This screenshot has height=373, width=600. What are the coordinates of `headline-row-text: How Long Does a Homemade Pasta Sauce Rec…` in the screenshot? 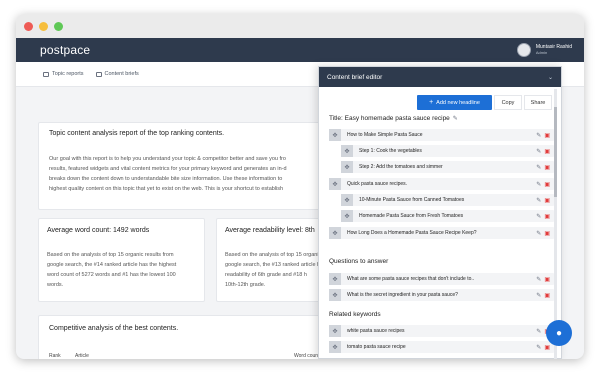 It's located at (412, 233).